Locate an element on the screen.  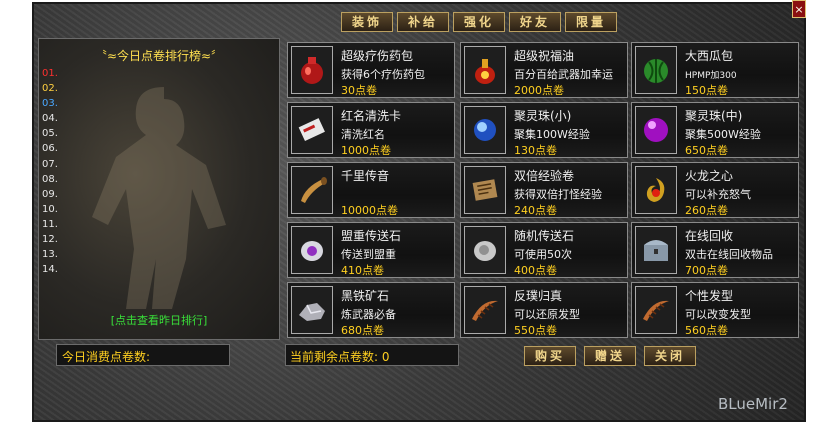
rank-number: 04. is located at coordinates (50, 119).